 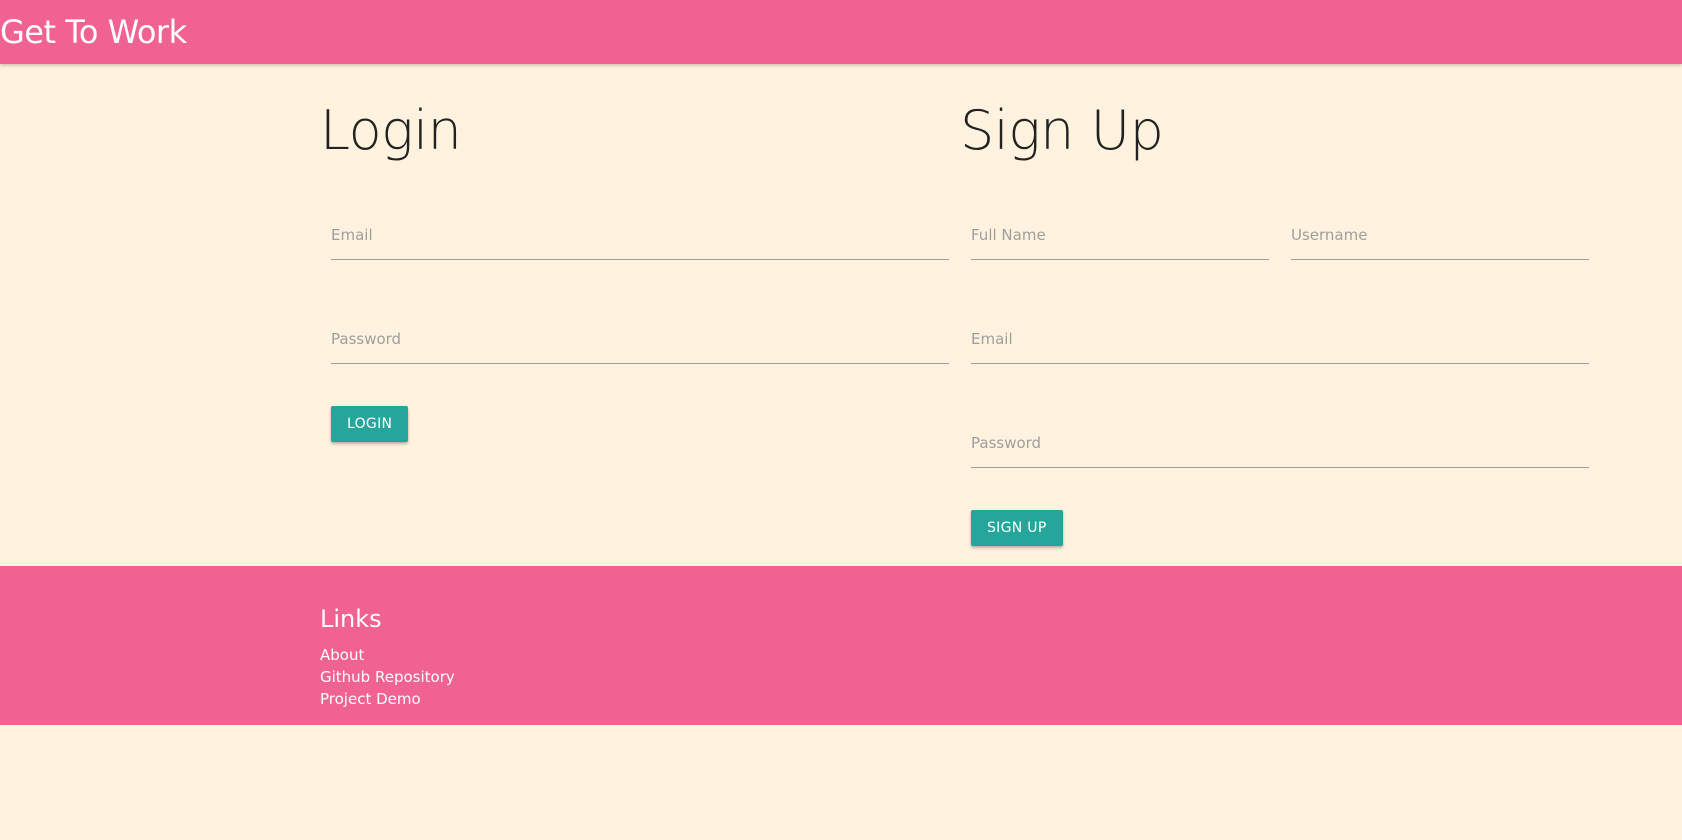 I want to click on login-password-field, so click(x=640, y=340).